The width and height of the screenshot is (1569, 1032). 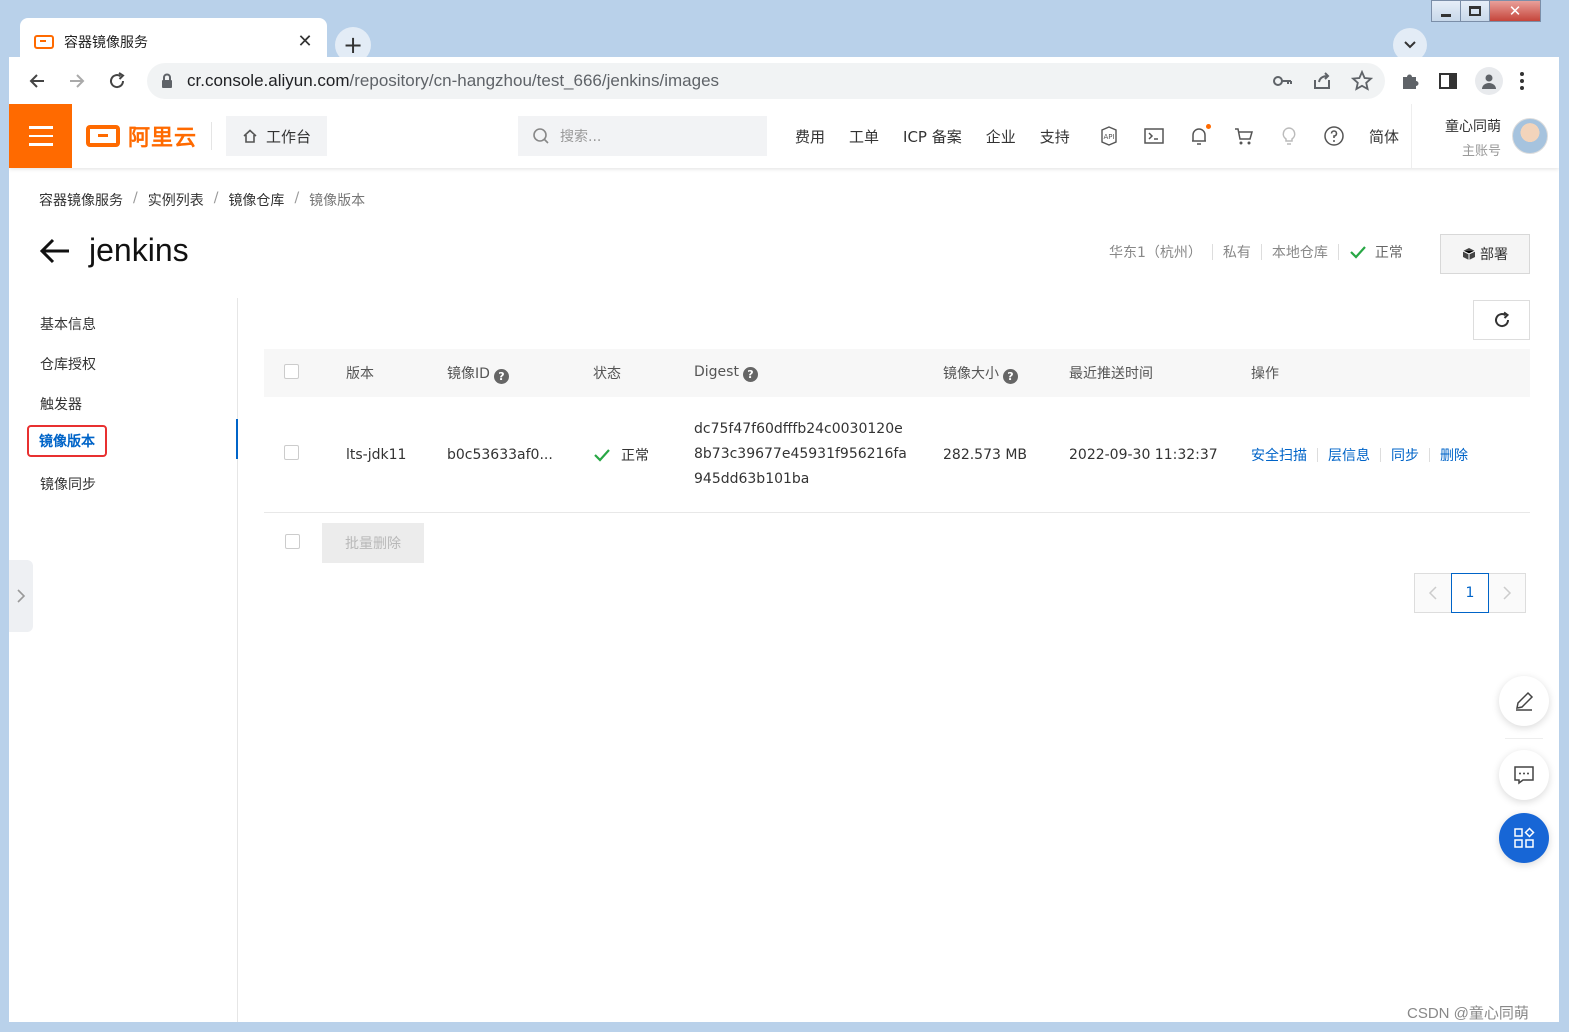 What do you see at coordinates (1236, 253) in the screenshot?
I see `visibility-label: 私有` at bounding box center [1236, 253].